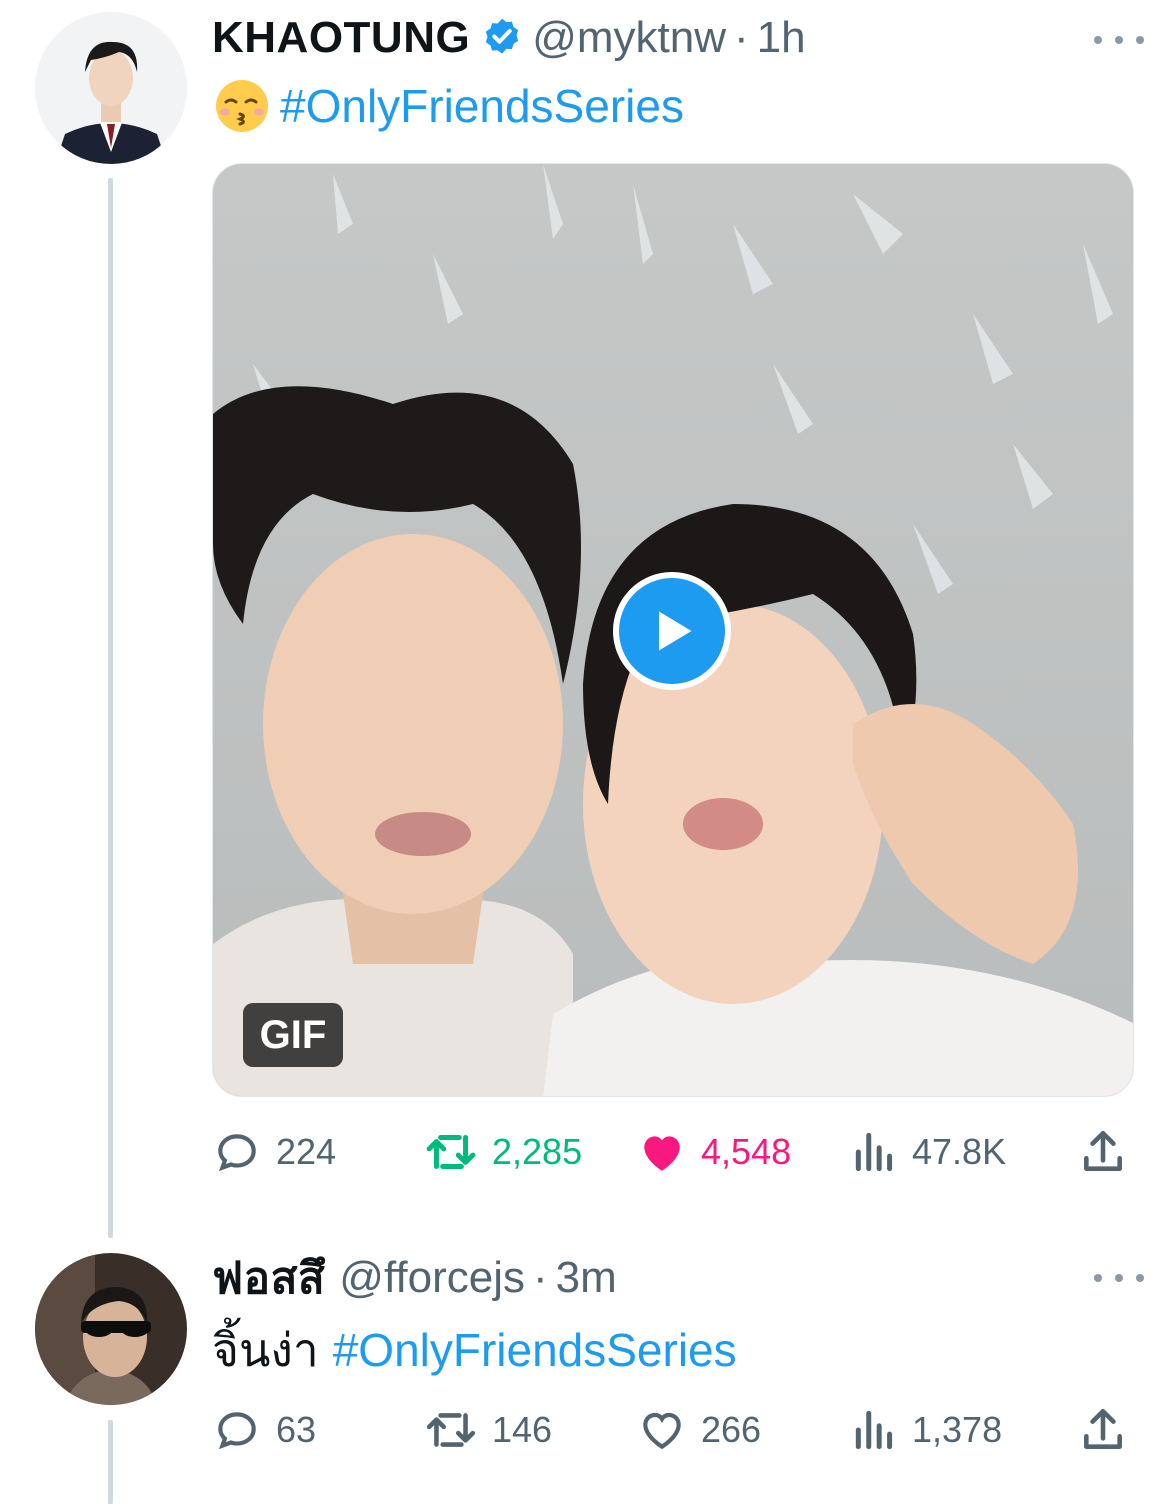  What do you see at coordinates (296, 1429) in the screenshot?
I see `reply-count: 63` at bounding box center [296, 1429].